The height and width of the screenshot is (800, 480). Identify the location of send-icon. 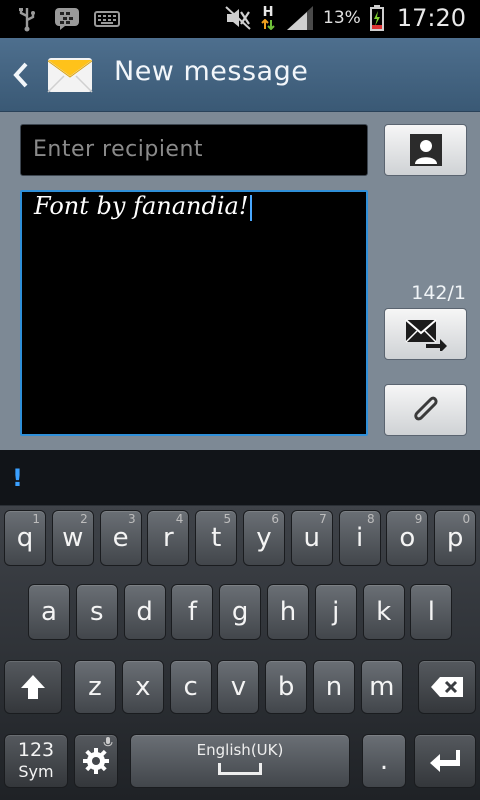
(425, 335).